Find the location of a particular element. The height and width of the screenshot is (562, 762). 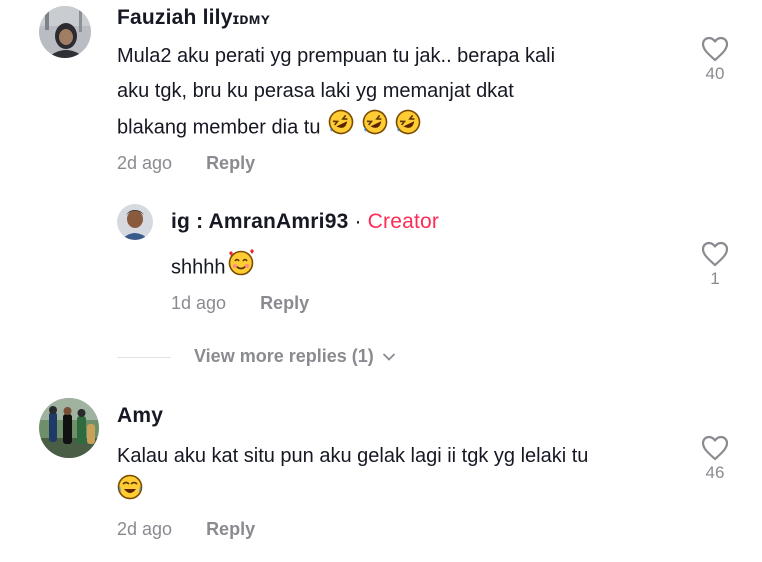

like-button: 46 is located at coordinates (715, 459).